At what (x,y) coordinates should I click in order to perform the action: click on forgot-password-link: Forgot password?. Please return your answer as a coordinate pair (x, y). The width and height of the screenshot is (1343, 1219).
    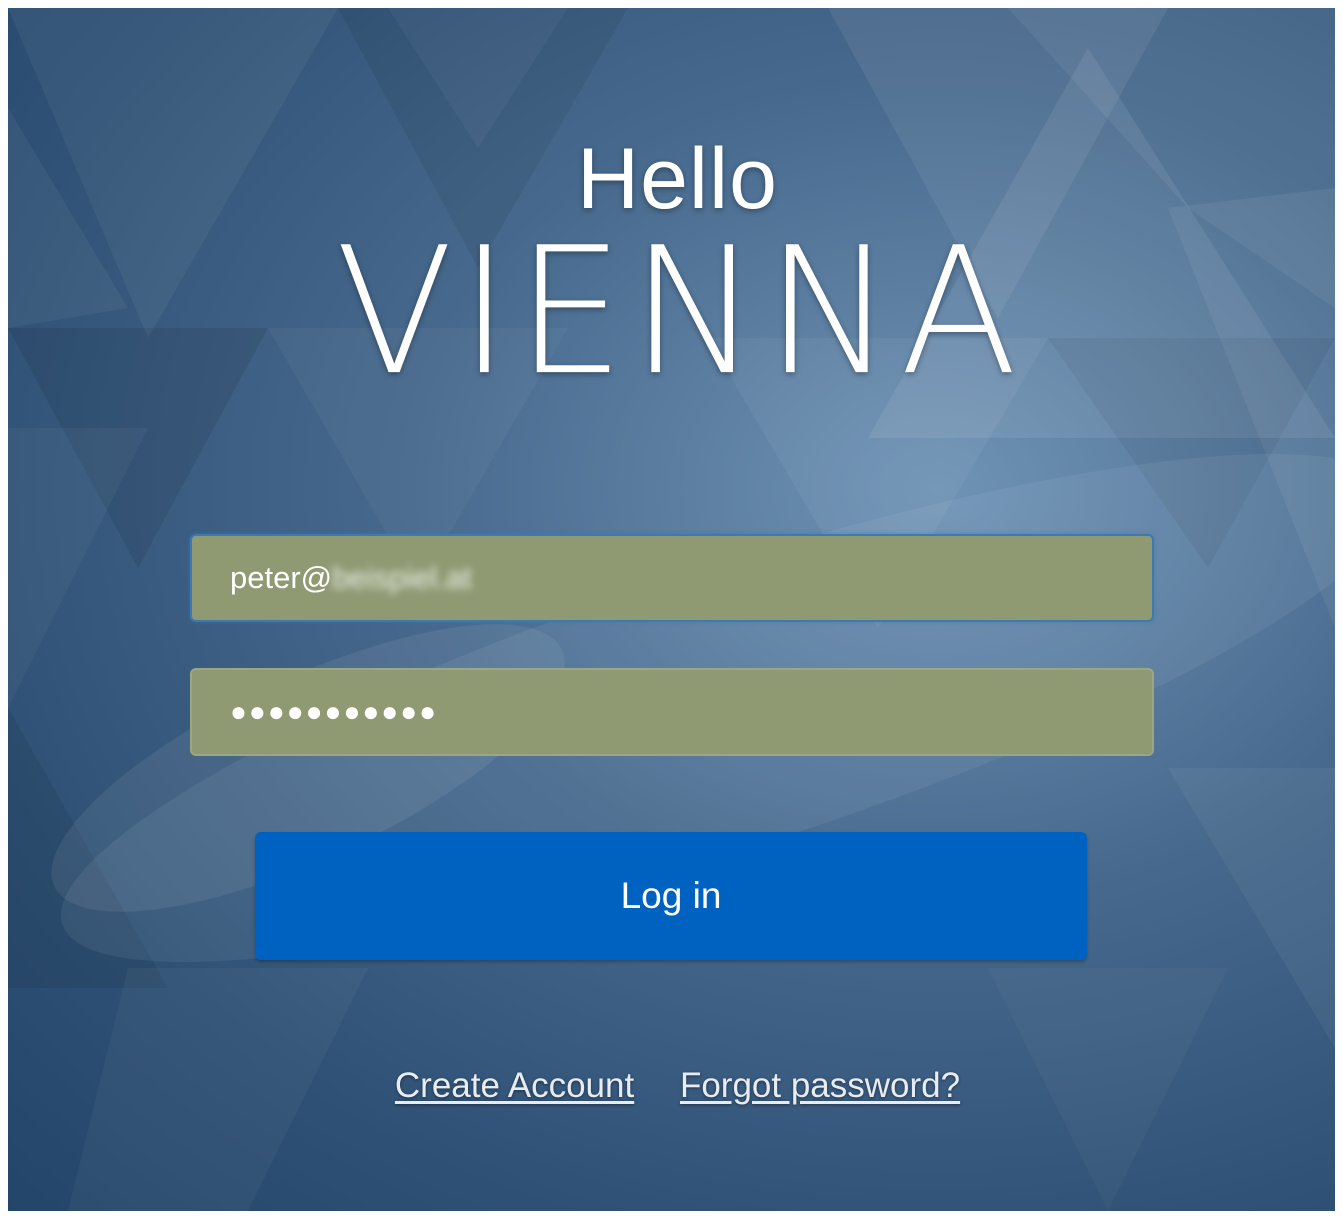
    Looking at the image, I should click on (820, 1085).